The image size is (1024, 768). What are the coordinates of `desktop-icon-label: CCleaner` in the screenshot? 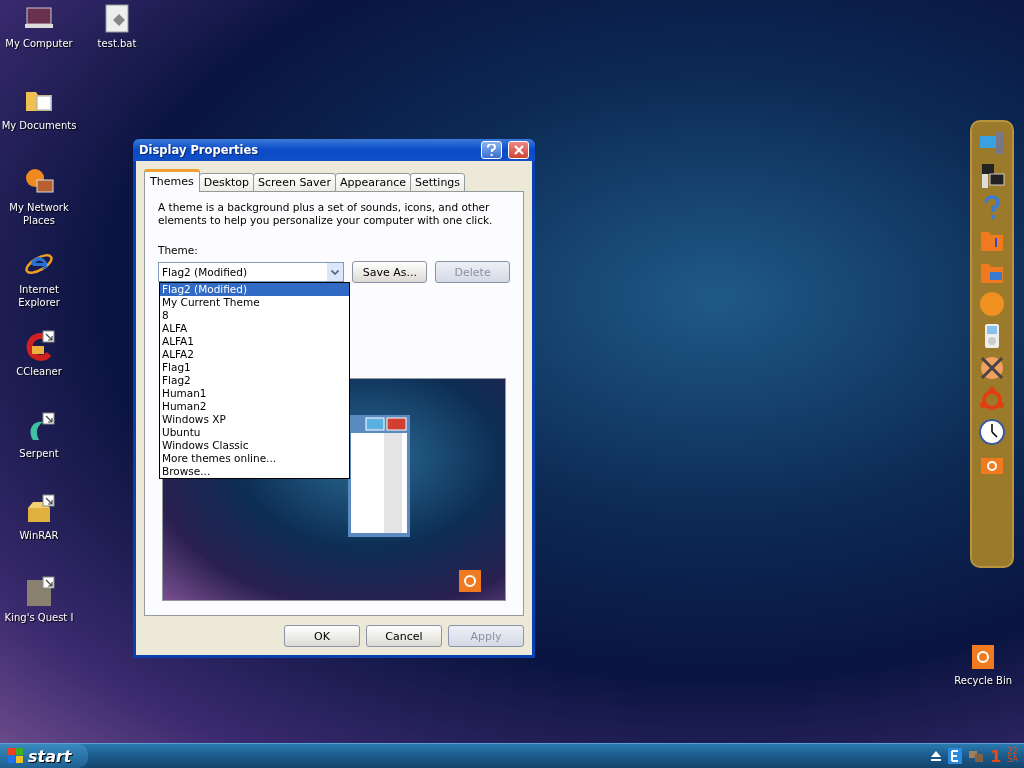 It's located at (39, 371).